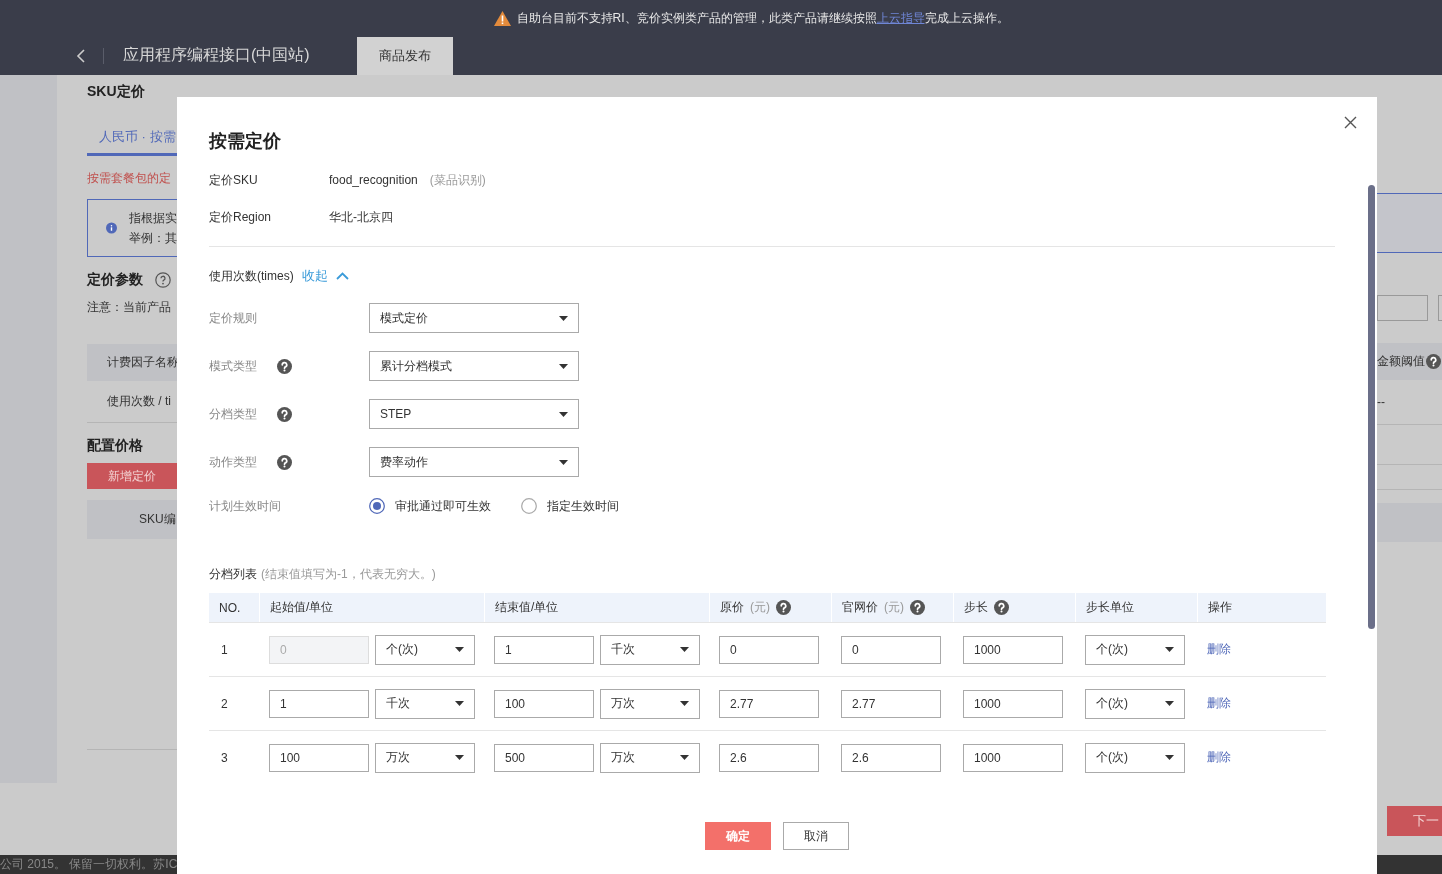 The image size is (1442, 874). What do you see at coordinates (233, 574) in the screenshot?
I see `section-title: 分档列表` at bounding box center [233, 574].